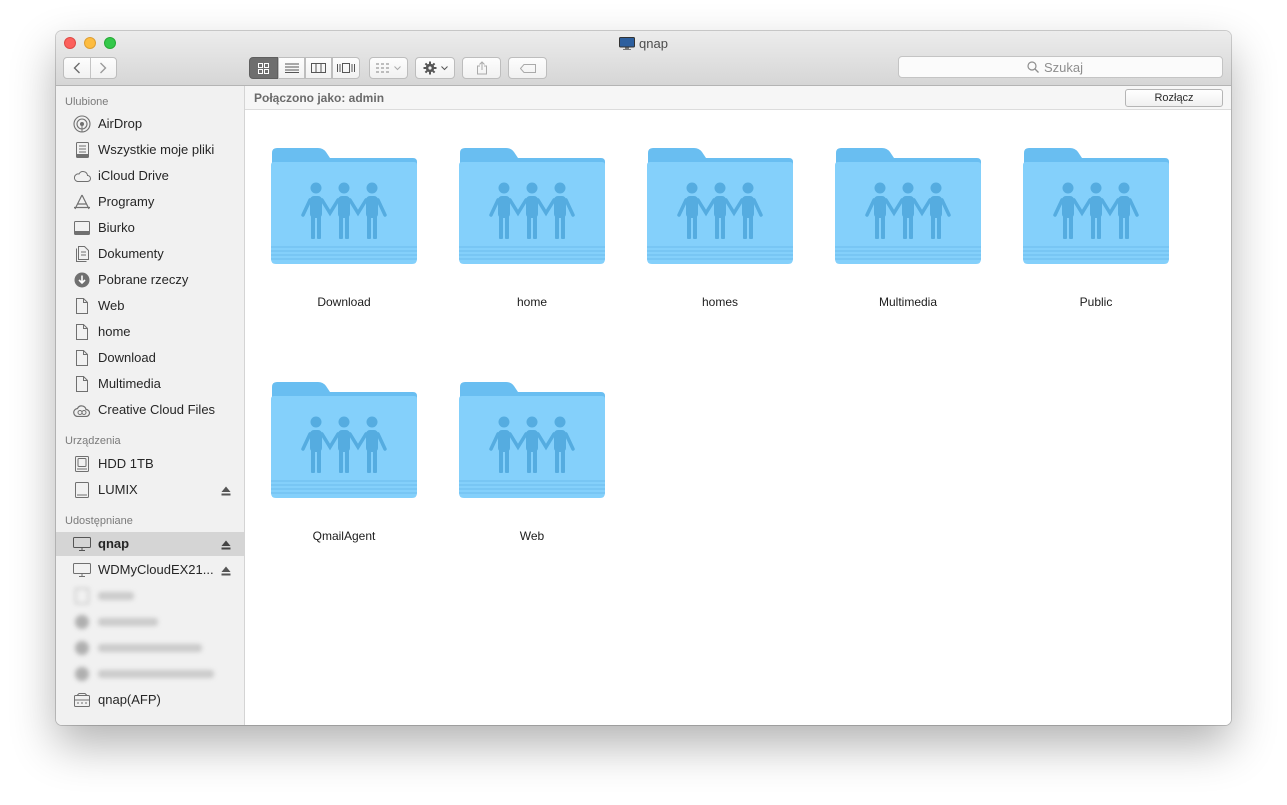 The height and width of the screenshot is (805, 1287). What do you see at coordinates (532, 536) in the screenshot?
I see `folder-label: Web` at bounding box center [532, 536].